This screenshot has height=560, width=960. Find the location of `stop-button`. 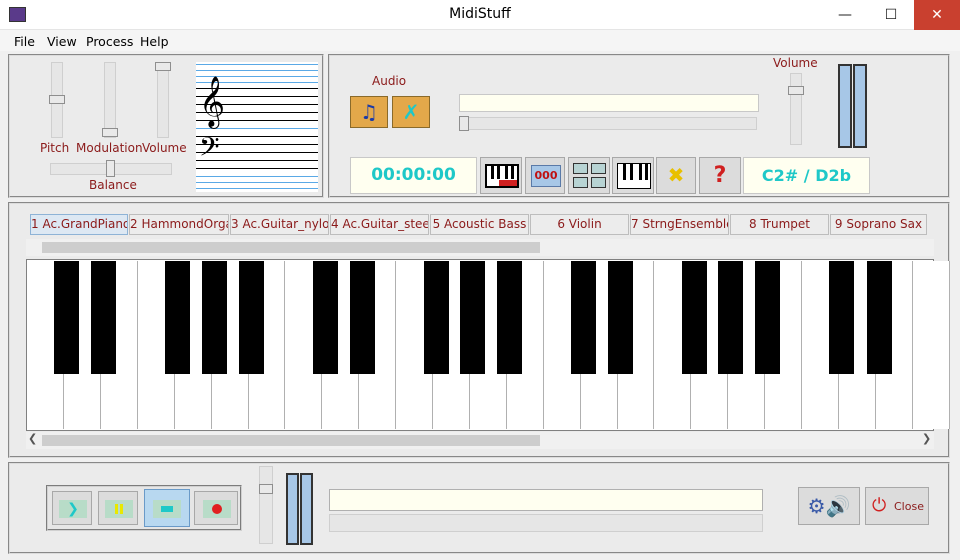

stop-button is located at coordinates (167, 508).